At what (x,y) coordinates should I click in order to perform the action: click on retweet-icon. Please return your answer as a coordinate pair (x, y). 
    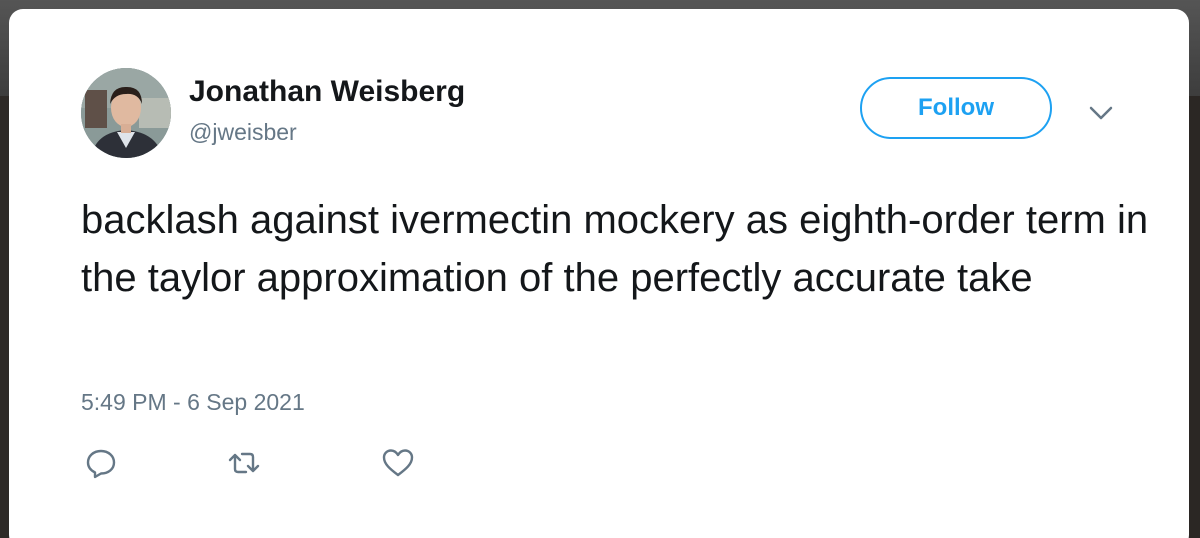
    Looking at the image, I should click on (244, 463).